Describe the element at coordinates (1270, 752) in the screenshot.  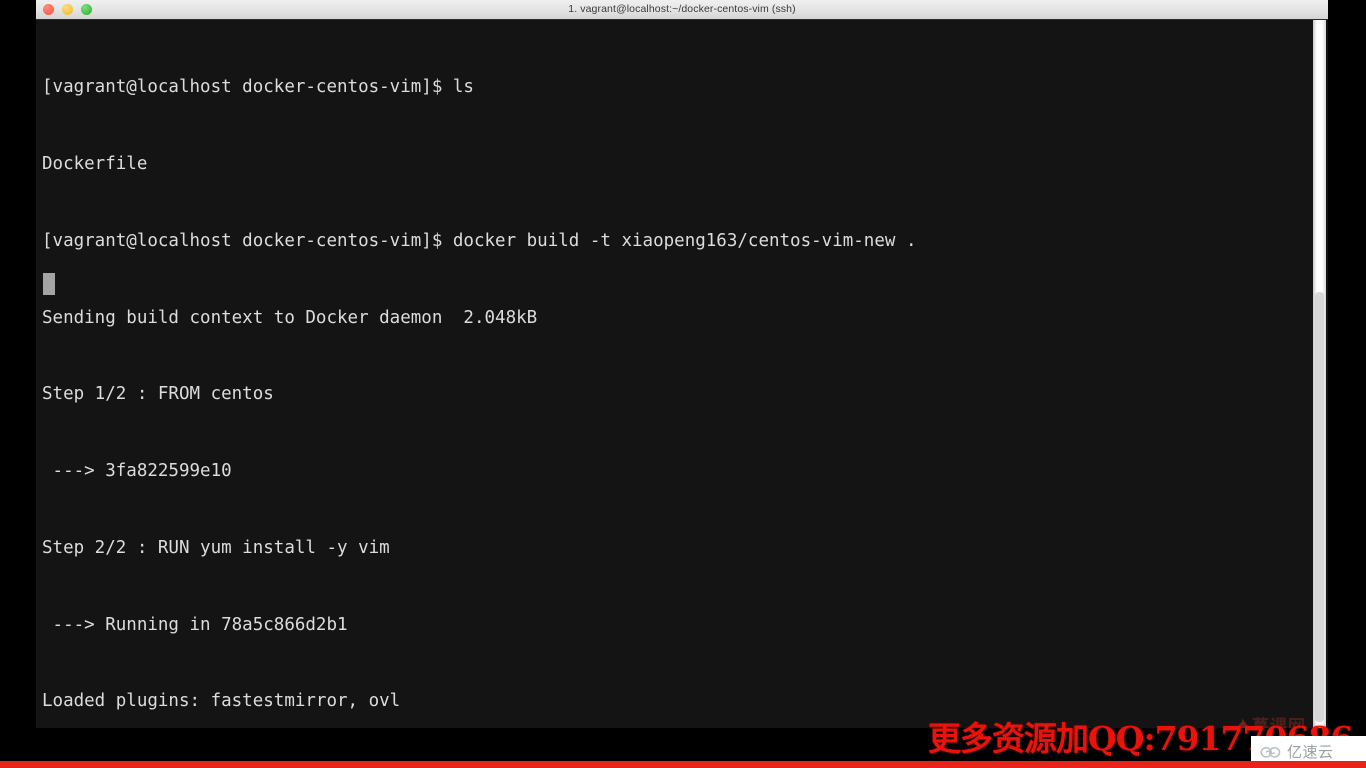
I see `cloud-icon` at that location.